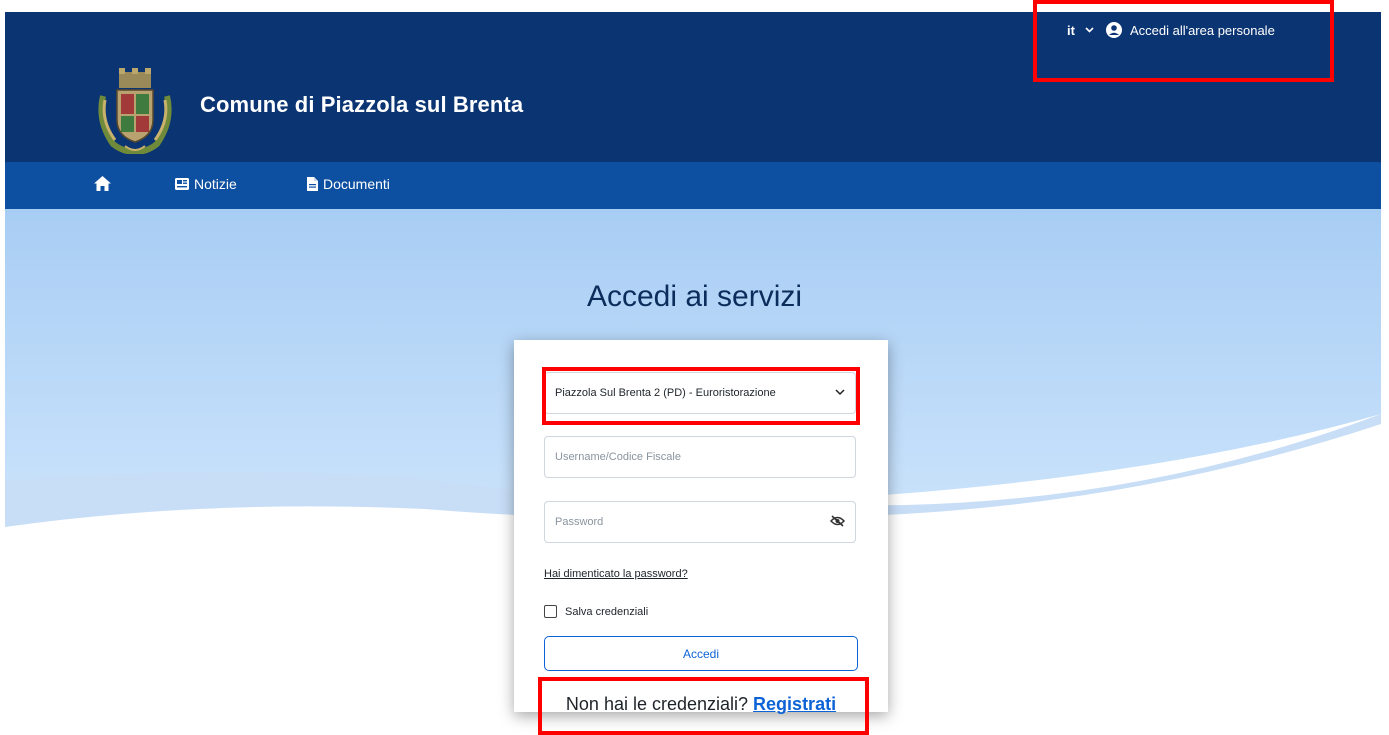 This screenshot has height=735, width=1389. What do you see at coordinates (618, 457) in the screenshot?
I see `username-placeholder: Username/Codice Fiscale` at bounding box center [618, 457].